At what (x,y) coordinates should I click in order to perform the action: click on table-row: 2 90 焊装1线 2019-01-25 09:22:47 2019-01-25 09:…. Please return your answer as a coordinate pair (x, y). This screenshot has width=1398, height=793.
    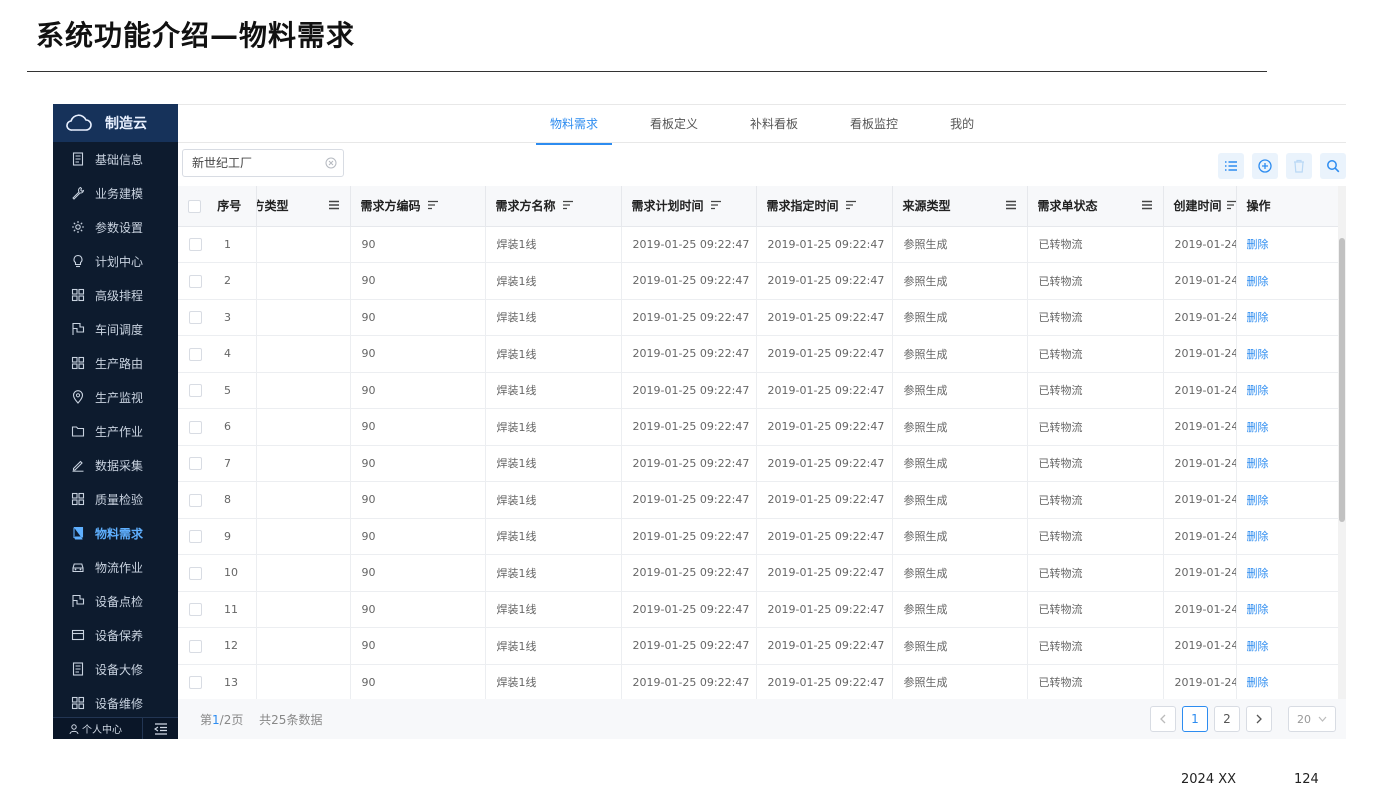
    Looking at the image, I should click on (758, 281).